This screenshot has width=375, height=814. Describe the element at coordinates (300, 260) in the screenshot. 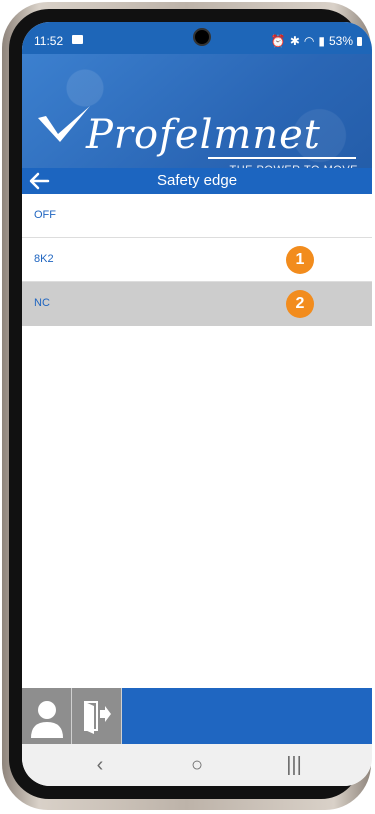

I see `step-badge-1: 1` at that location.